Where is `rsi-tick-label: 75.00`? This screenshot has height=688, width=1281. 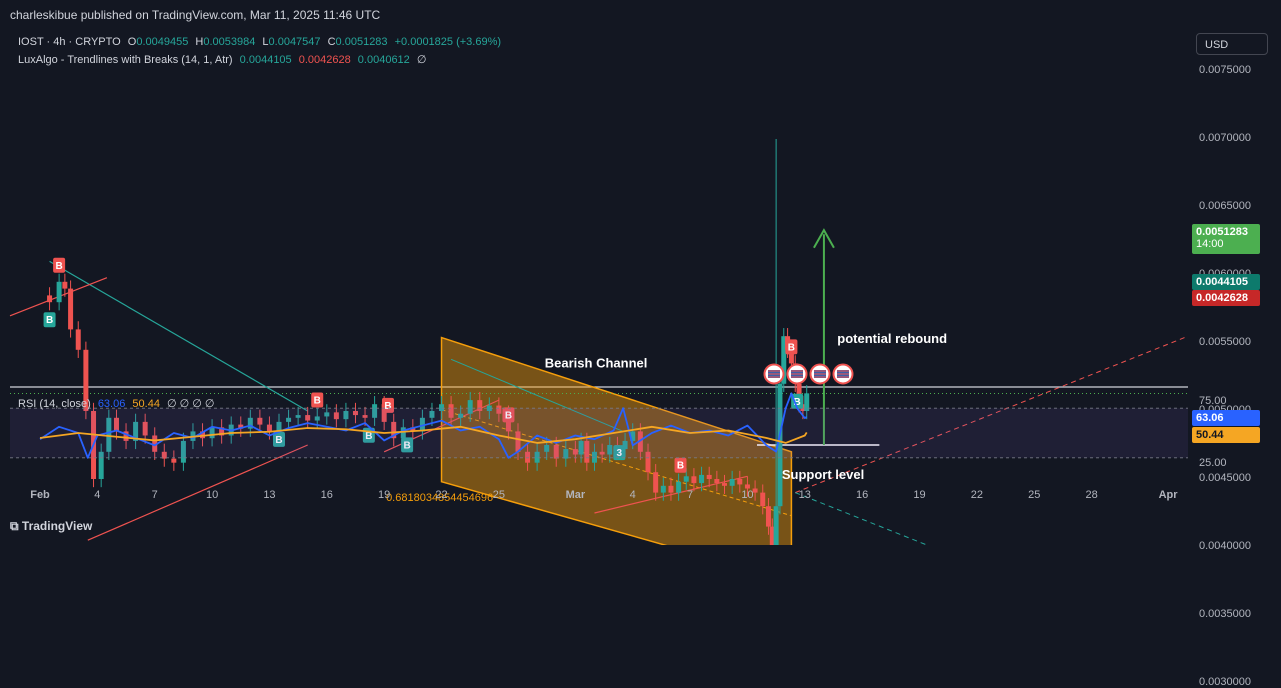
rsi-tick-label: 75.00 is located at coordinates (1213, 401).